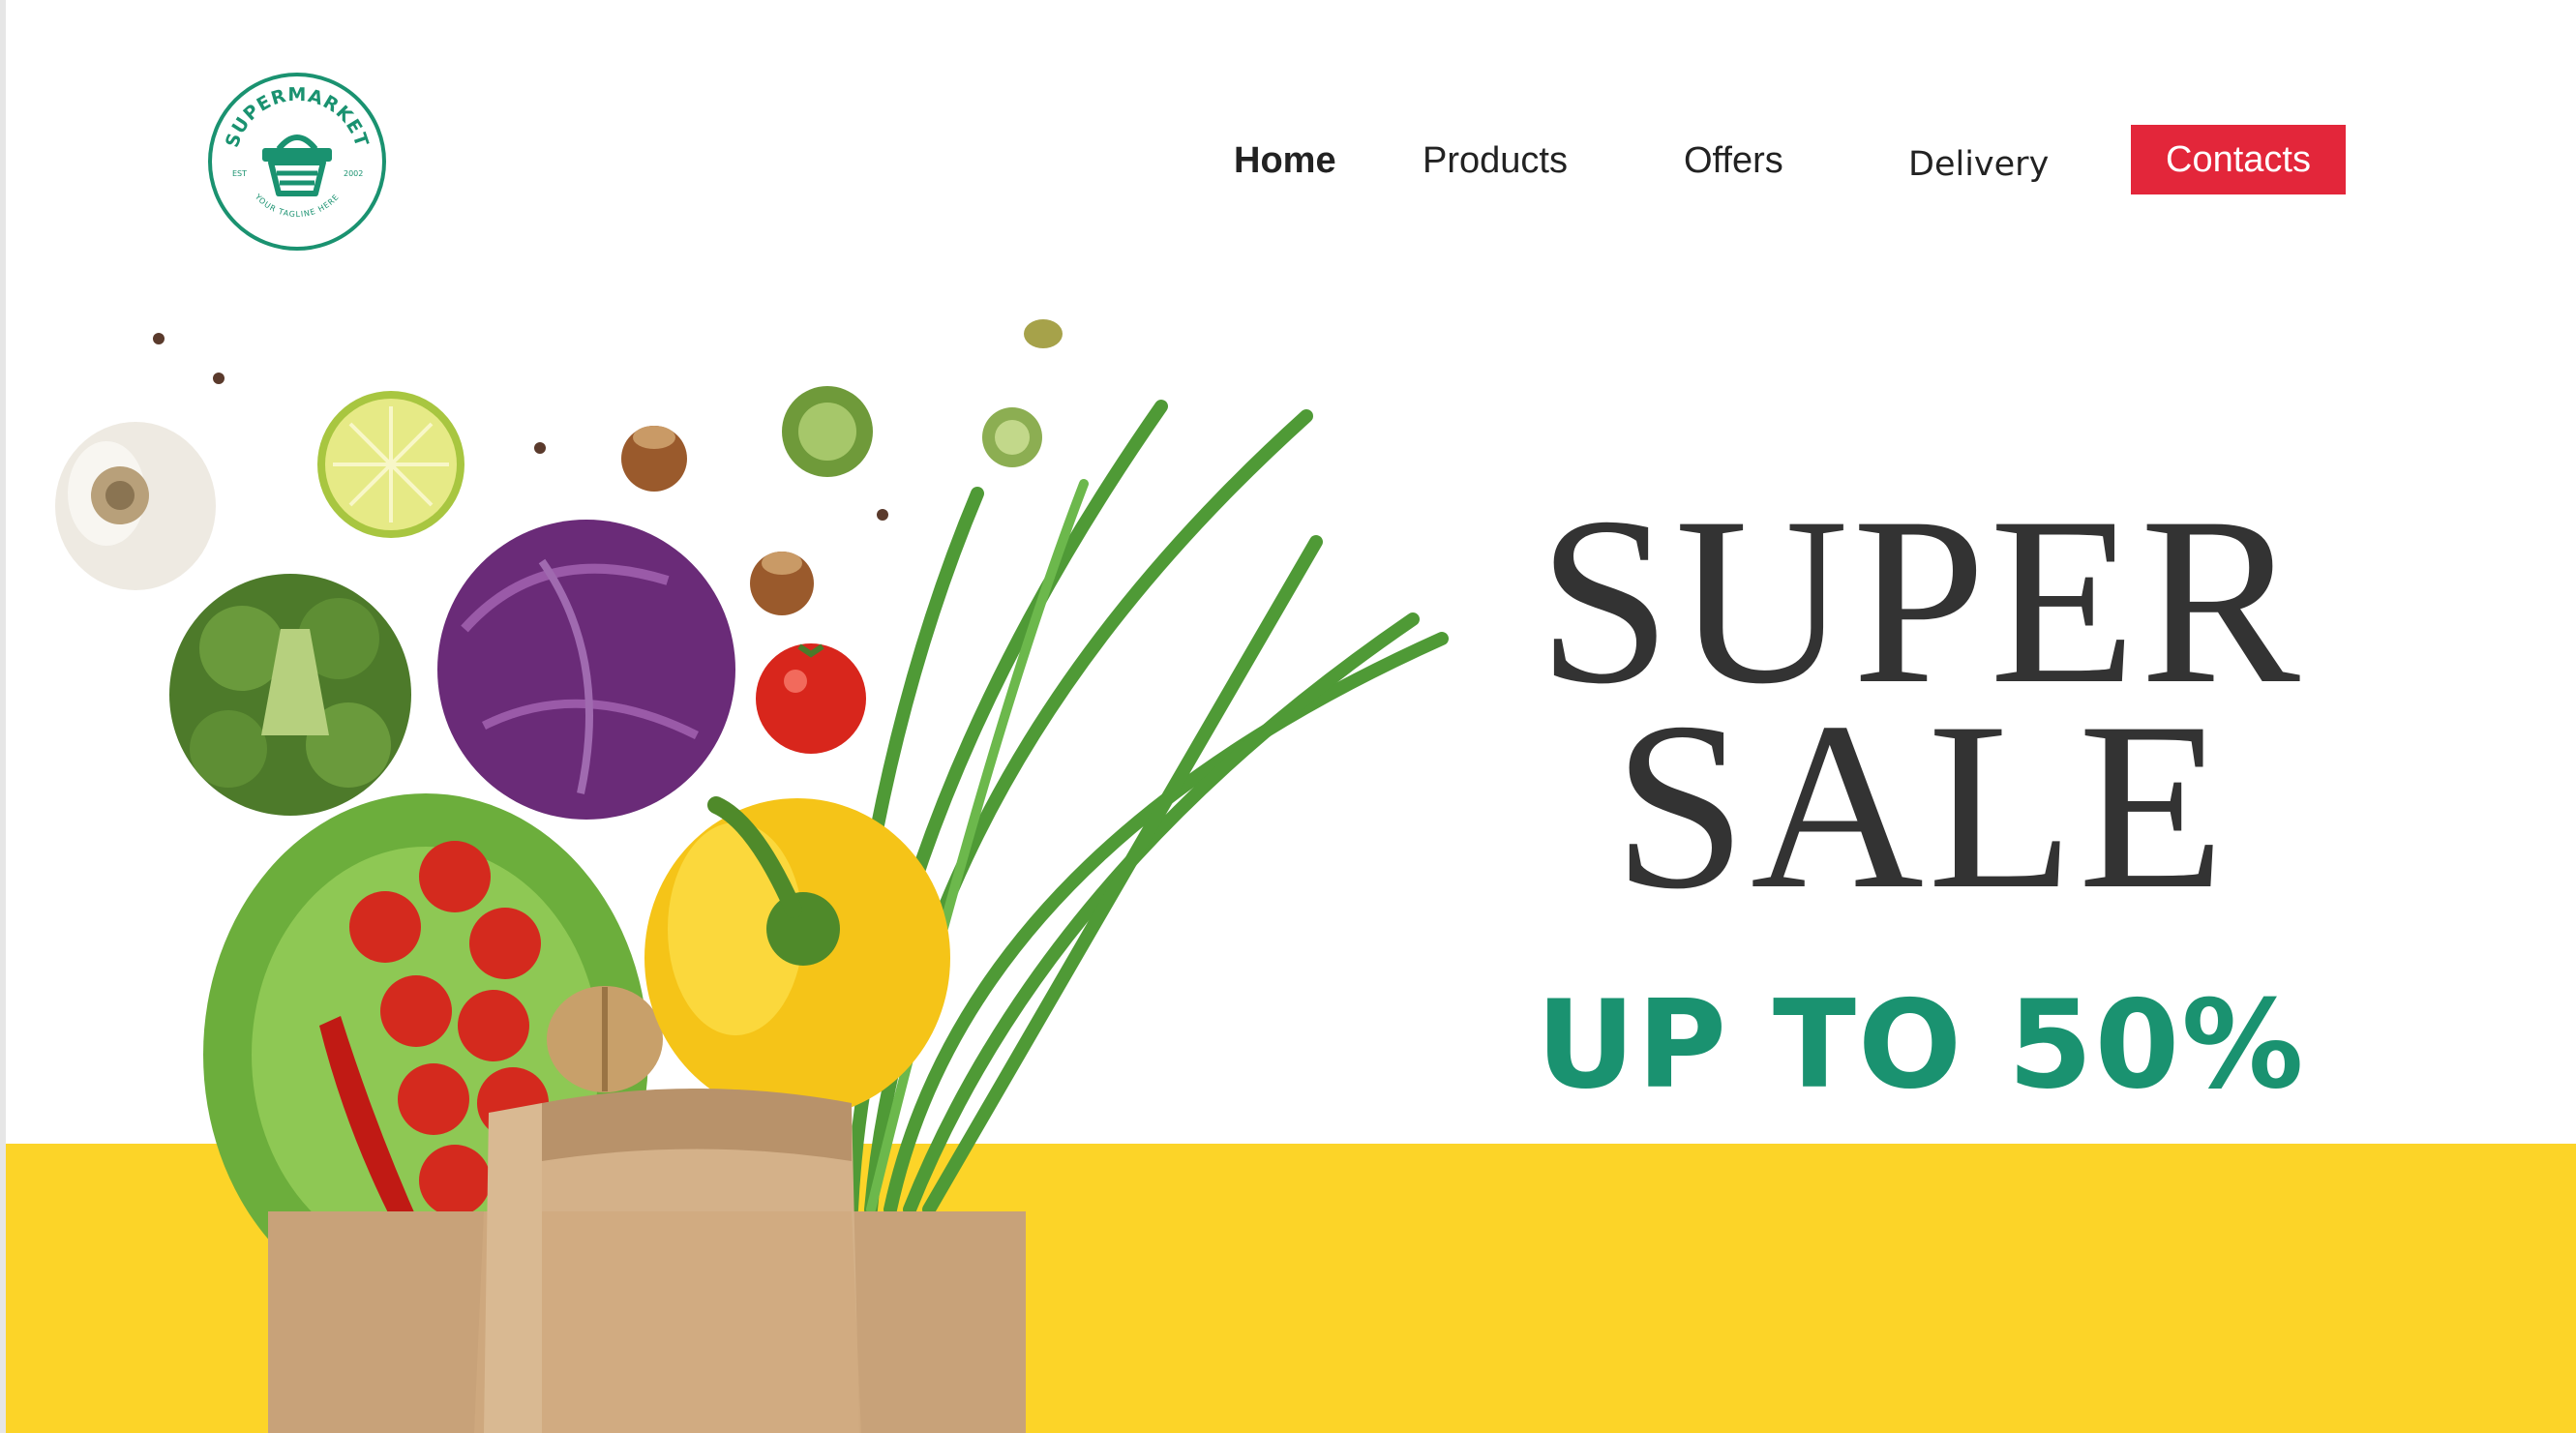 The image size is (2576, 1433). What do you see at coordinates (239, 173) in the screenshot?
I see `logo-est: EST` at bounding box center [239, 173].